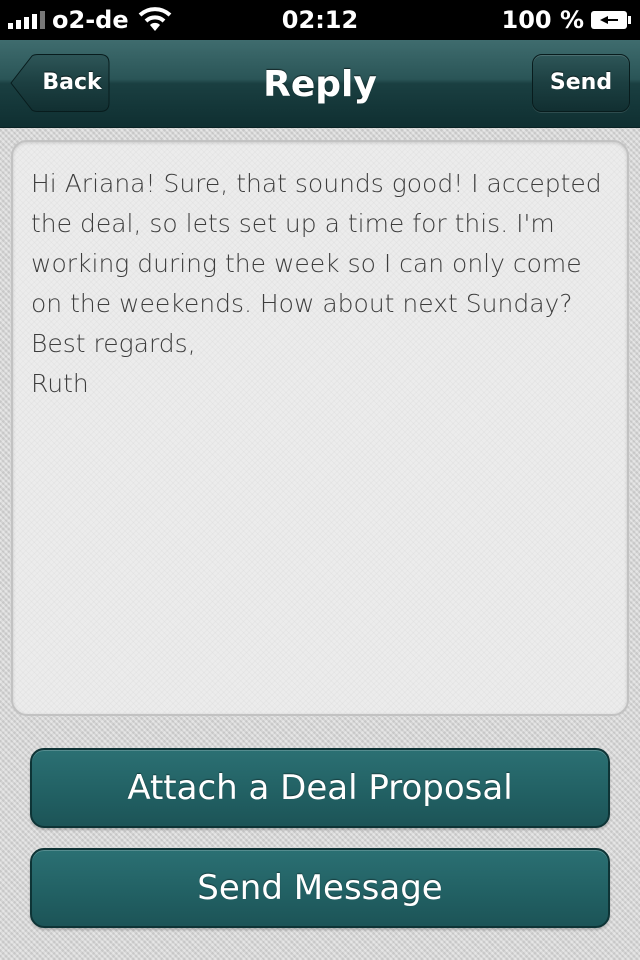 The height and width of the screenshot is (960, 640). I want to click on navigation-bar: Back Reply Send, so click(320, 84).